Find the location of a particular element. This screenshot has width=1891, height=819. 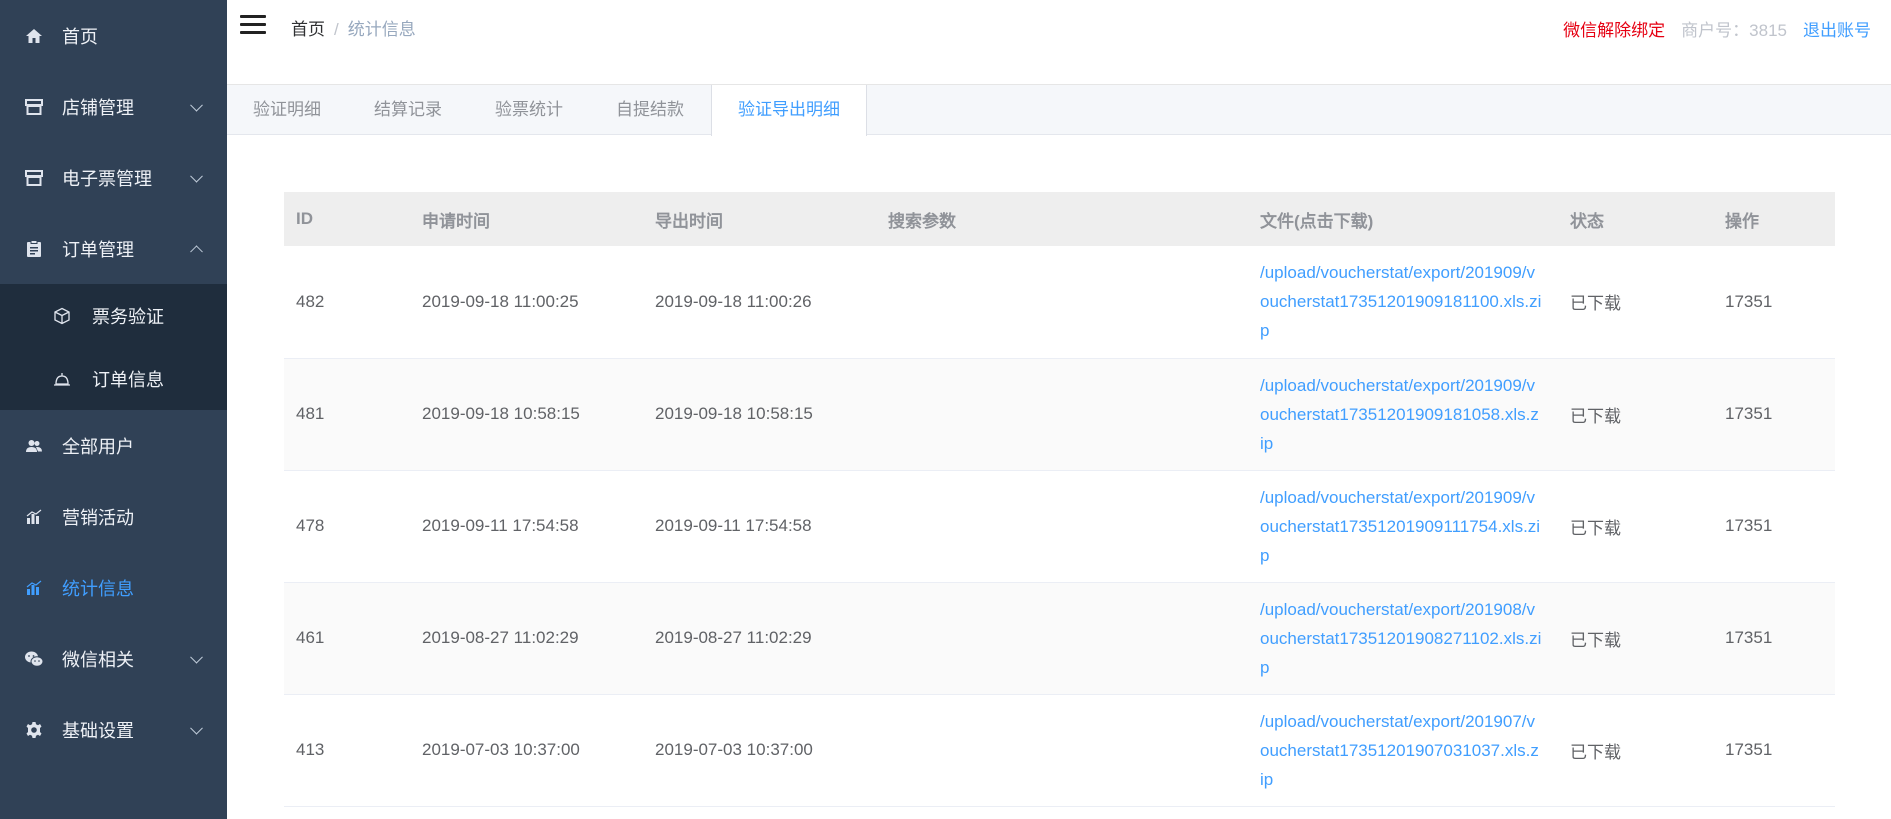

sidebar-item-users: 全部用户 is located at coordinates (113, 445).